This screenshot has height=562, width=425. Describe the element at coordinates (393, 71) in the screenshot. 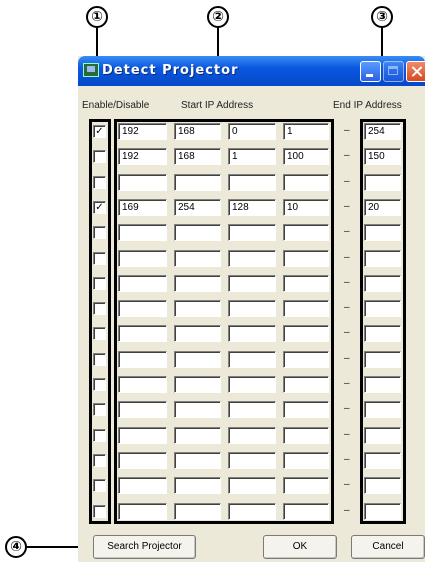

I see `maximize-icon` at that location.